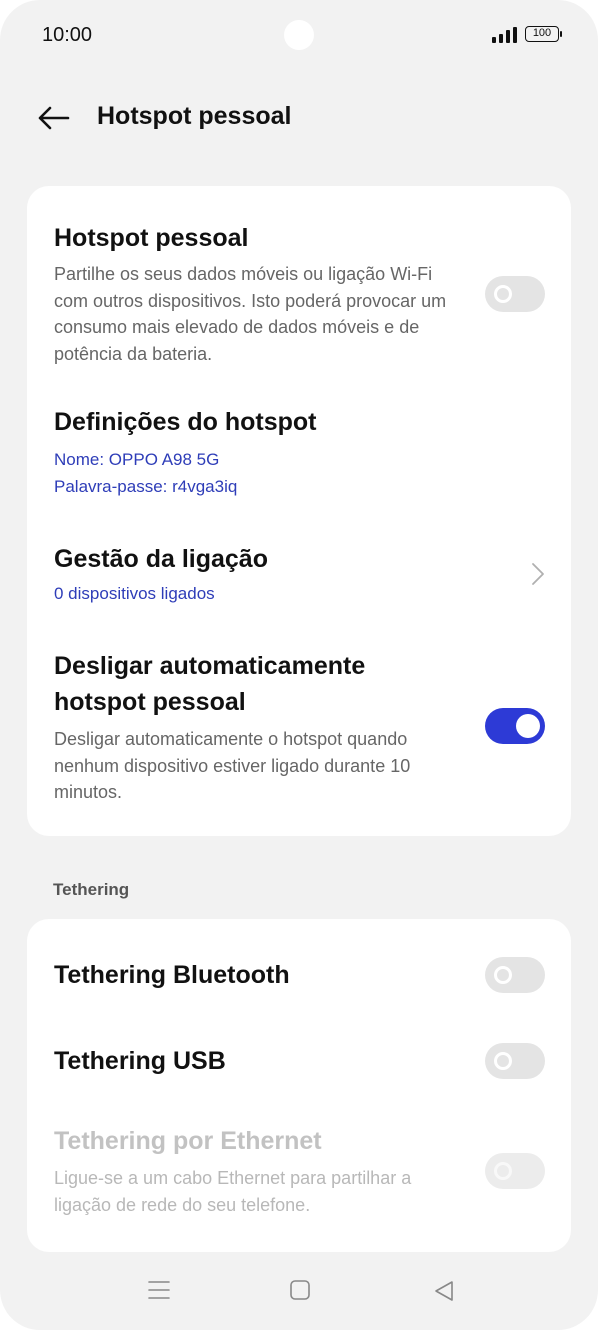  I want to click on status-time: 10:00, so click(67, 35).